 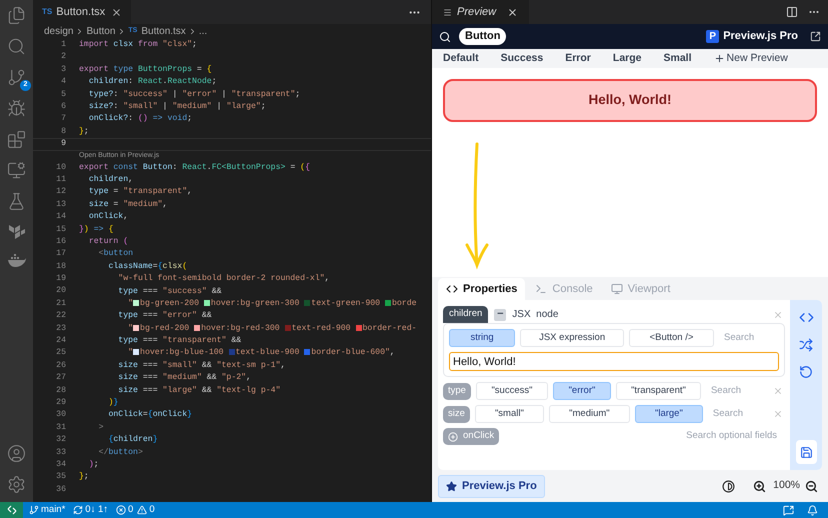 I want to click on line-number: 33, so click(x=60, y=452).